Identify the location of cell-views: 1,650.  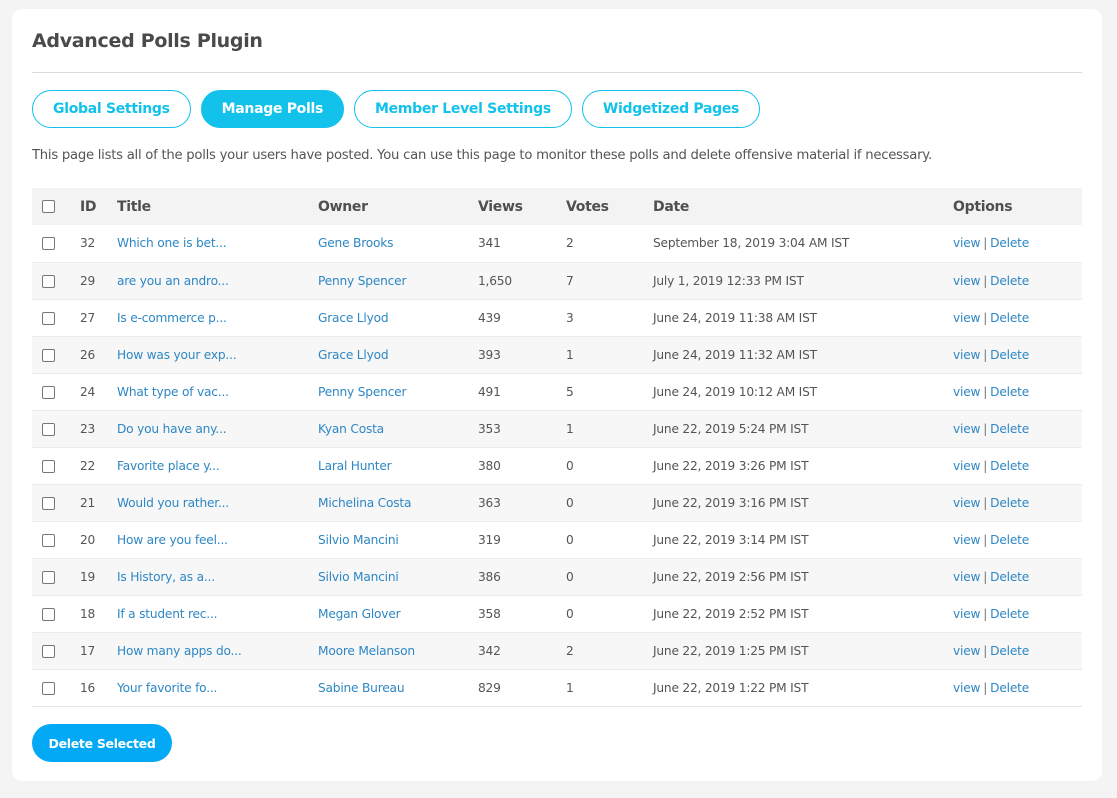
(495, 280).